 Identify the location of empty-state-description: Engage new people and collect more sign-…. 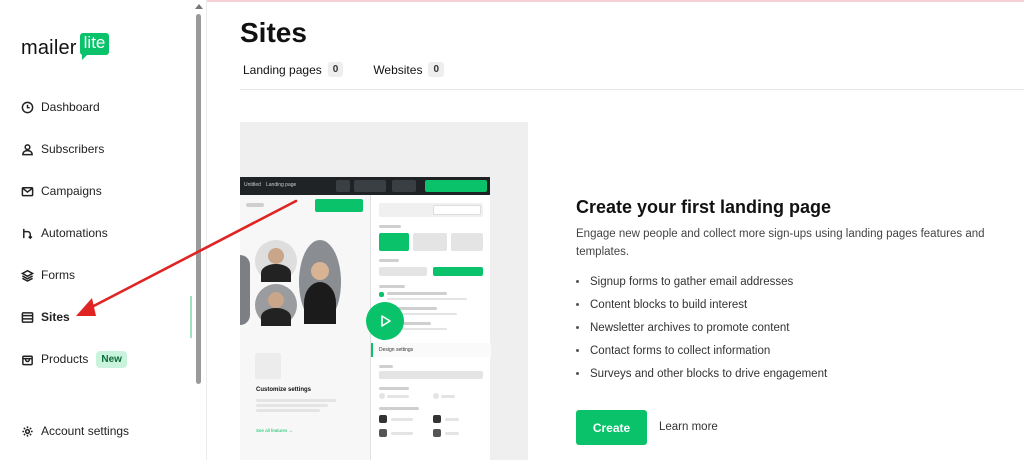
(780, 243).